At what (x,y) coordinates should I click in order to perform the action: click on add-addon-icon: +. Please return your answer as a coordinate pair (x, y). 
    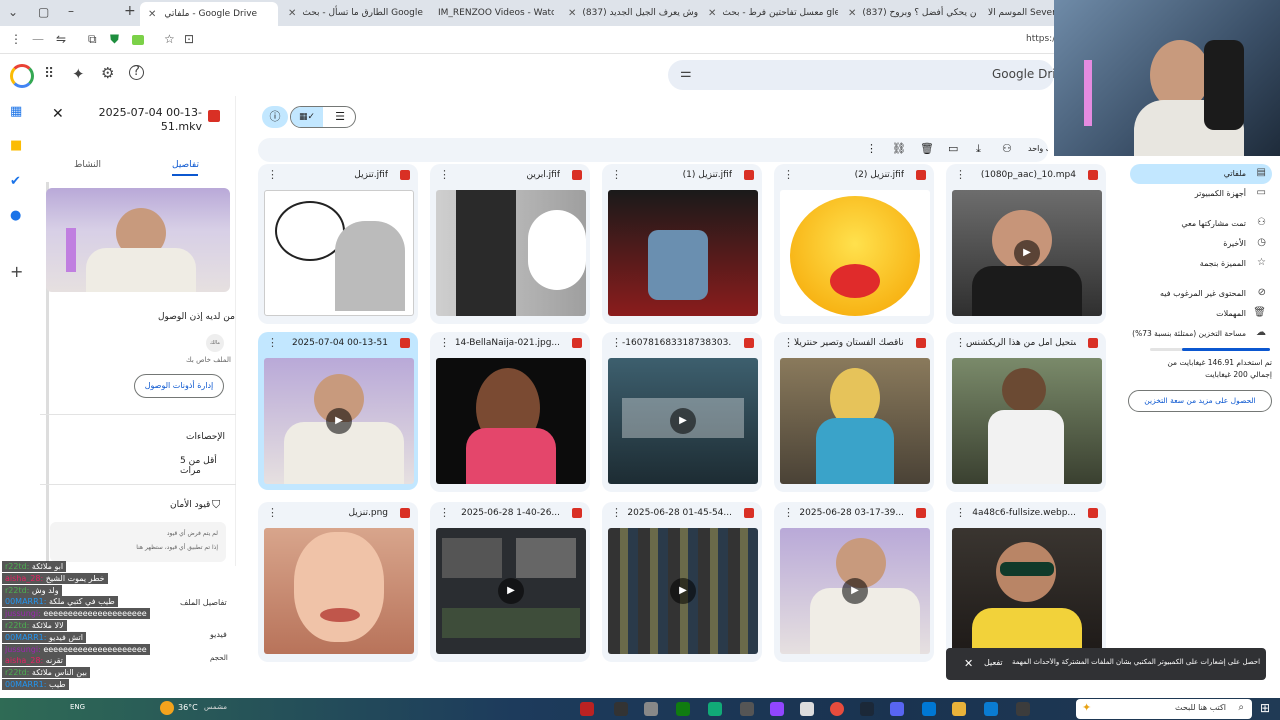
    Looking at the image, I should click on (16, 271).